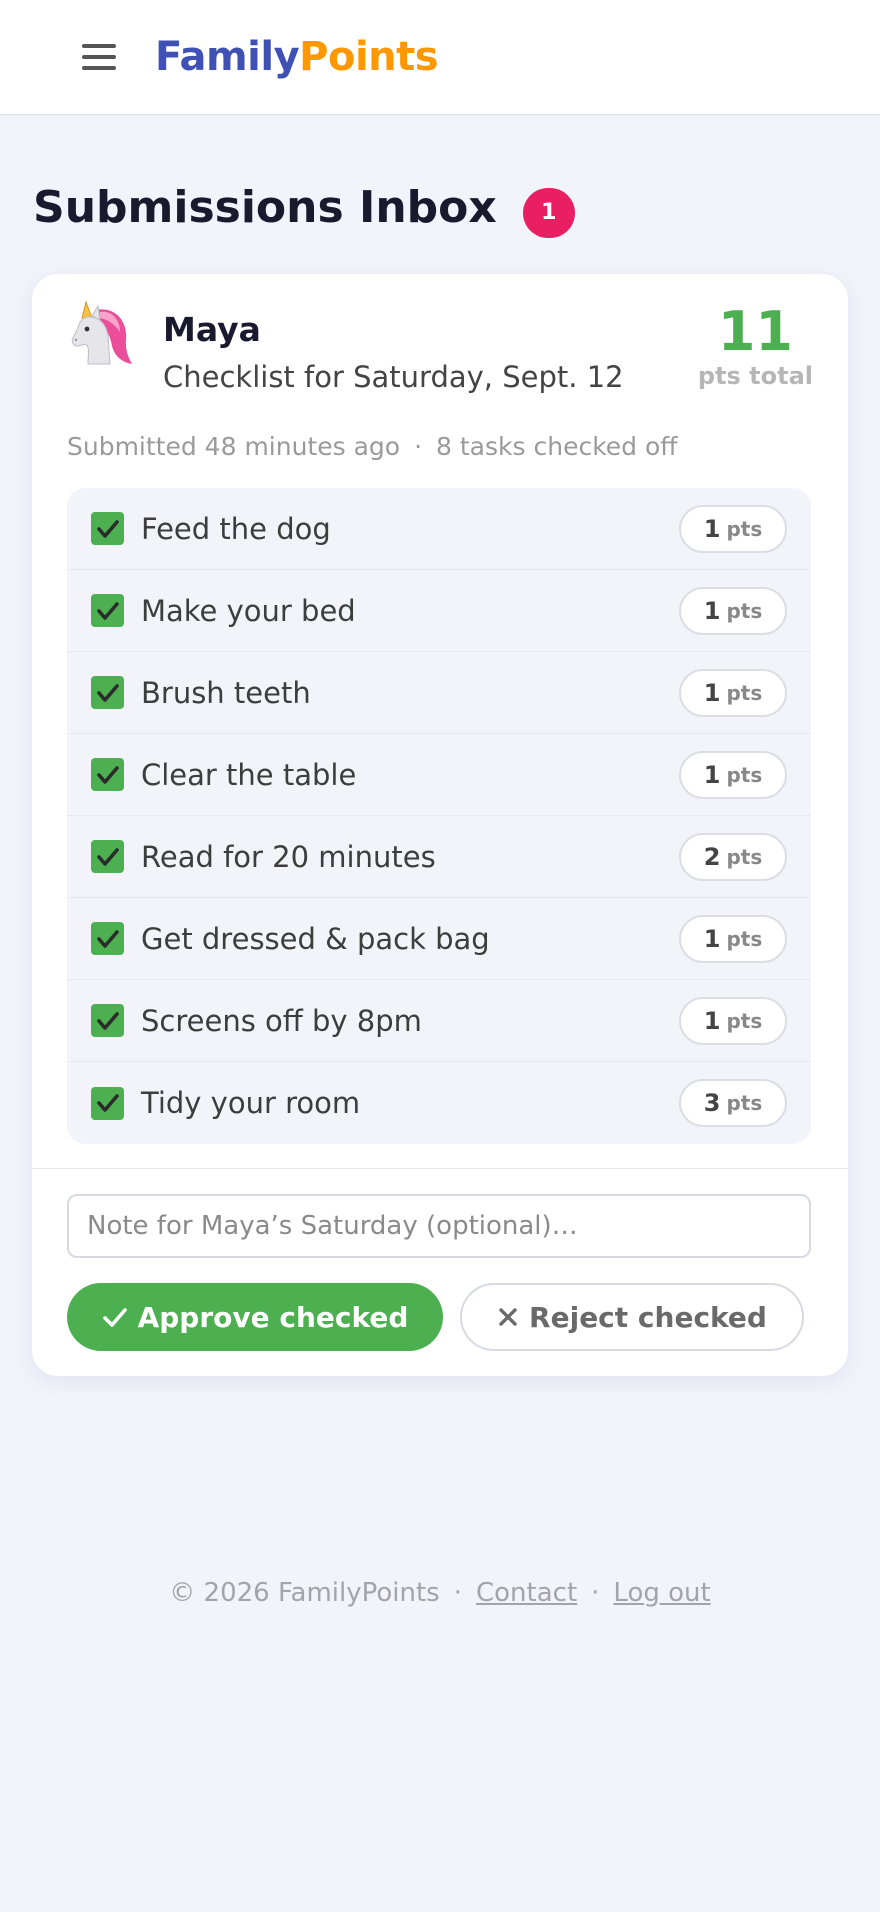 Image resolution: width=880 pixels, height=1912 pixels. What do you see at coordinates (526, 1593) in the screenshot?
I see `contact-link: Contact` at bounding box center [526, 1593].